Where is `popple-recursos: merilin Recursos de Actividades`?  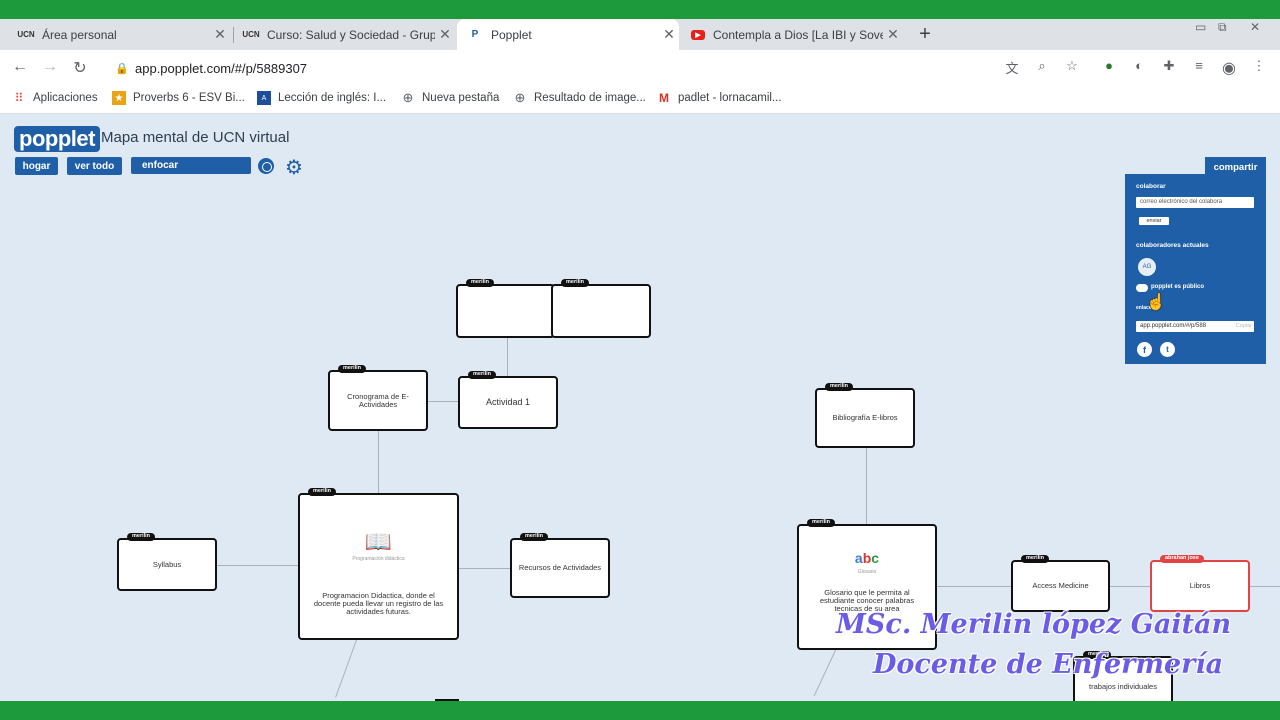 popple-recursos: merilin Recursos de Actividades is located at coordinates (560, 565).